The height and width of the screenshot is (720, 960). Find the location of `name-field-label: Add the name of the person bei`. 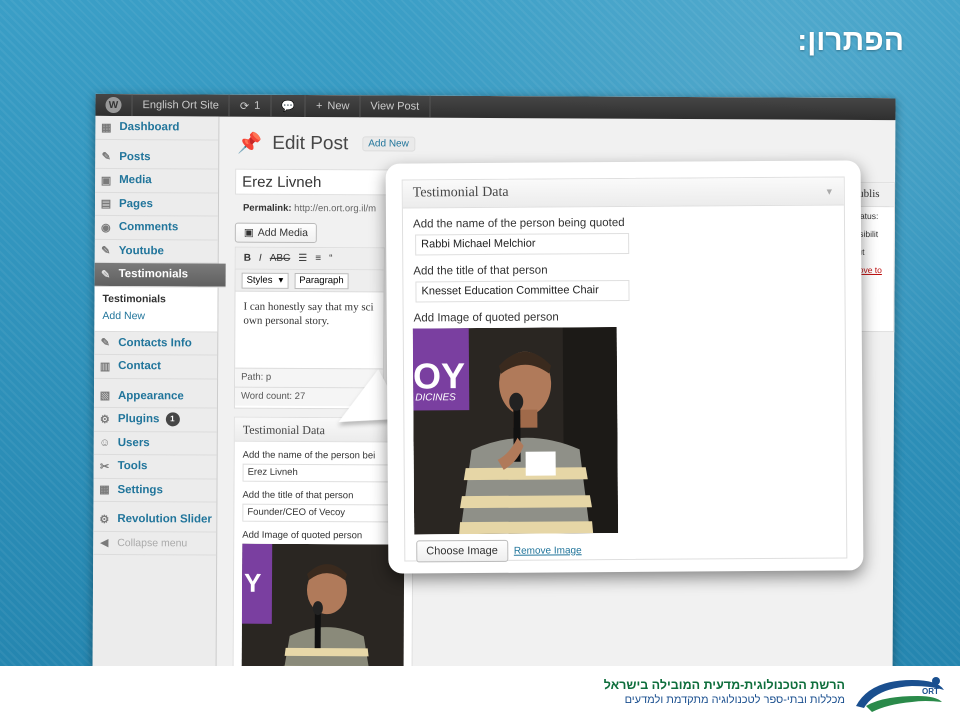

name-field-label: Add the name of the person bei is located at coordinates (309, 455).